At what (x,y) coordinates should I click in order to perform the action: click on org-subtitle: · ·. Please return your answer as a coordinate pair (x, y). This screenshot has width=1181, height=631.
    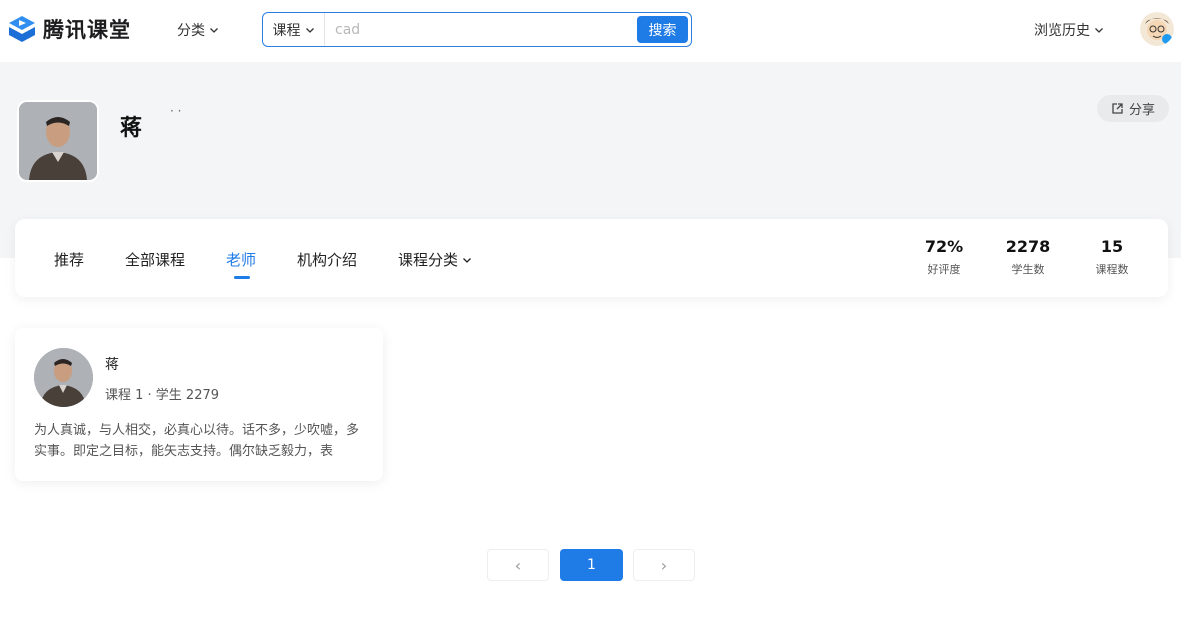
    Looking at the image, I should click on (176, 111).